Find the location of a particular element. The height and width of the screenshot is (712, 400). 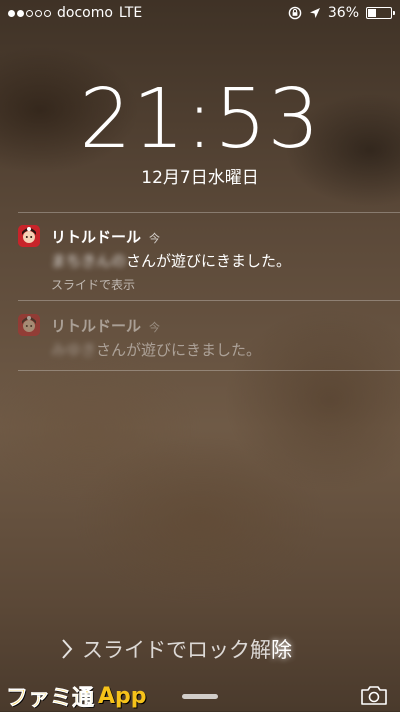

carrier-name: docomo is located at coordinates (85, 13).